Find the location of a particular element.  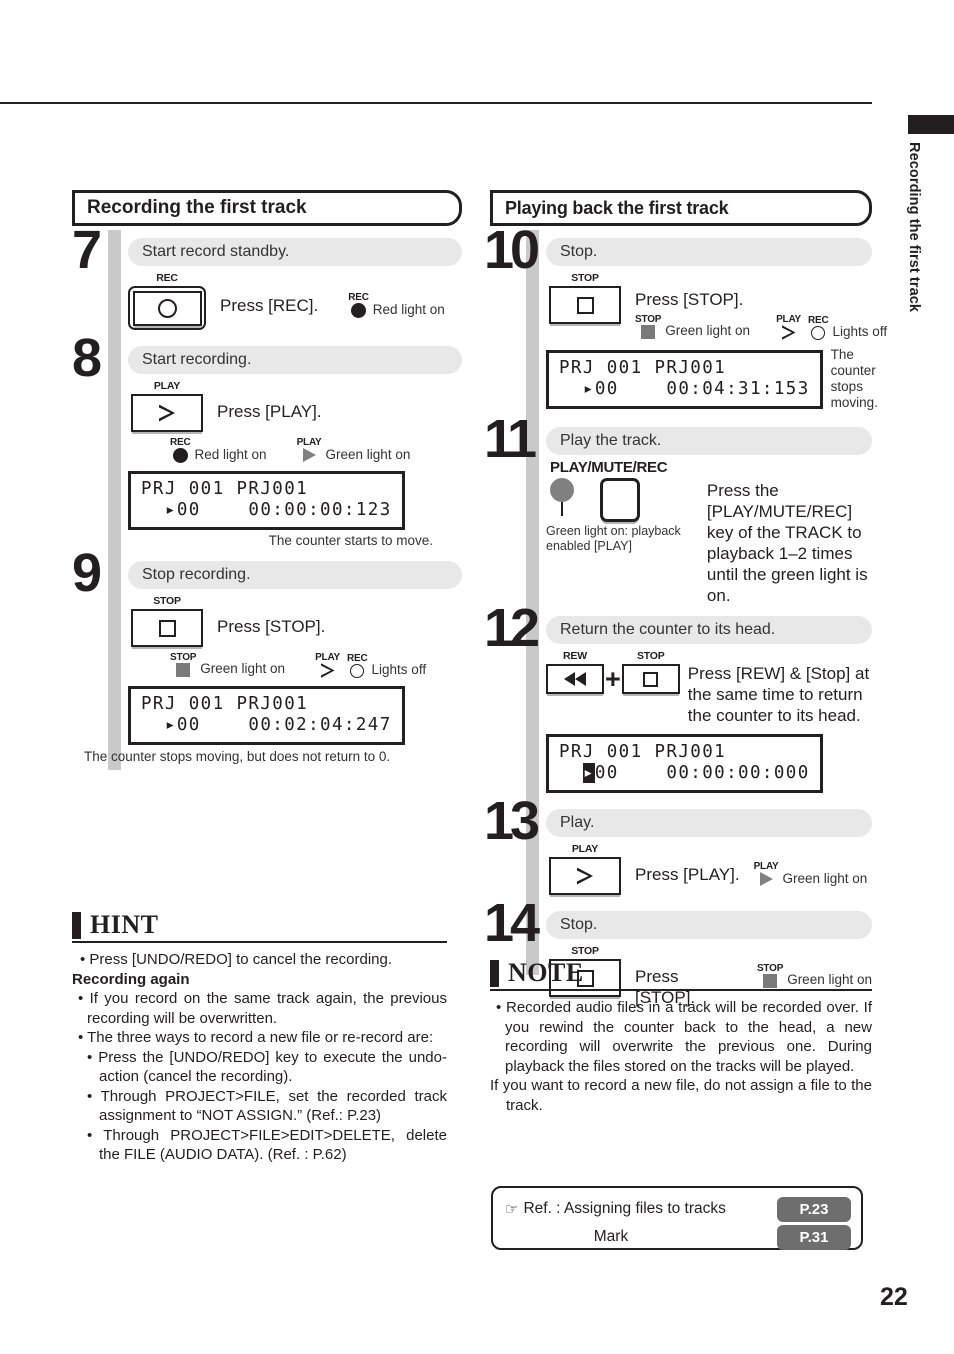

ref-label: Mark is located at coordinates (611, 1236).